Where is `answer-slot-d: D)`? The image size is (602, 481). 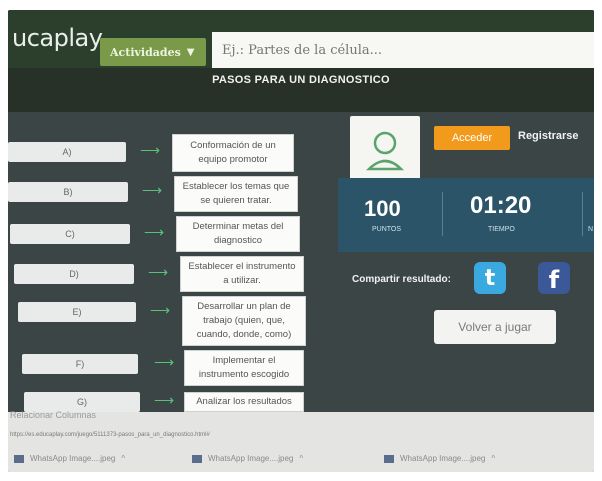
answer-slot-d: D) is located at coordinates (74, 274).